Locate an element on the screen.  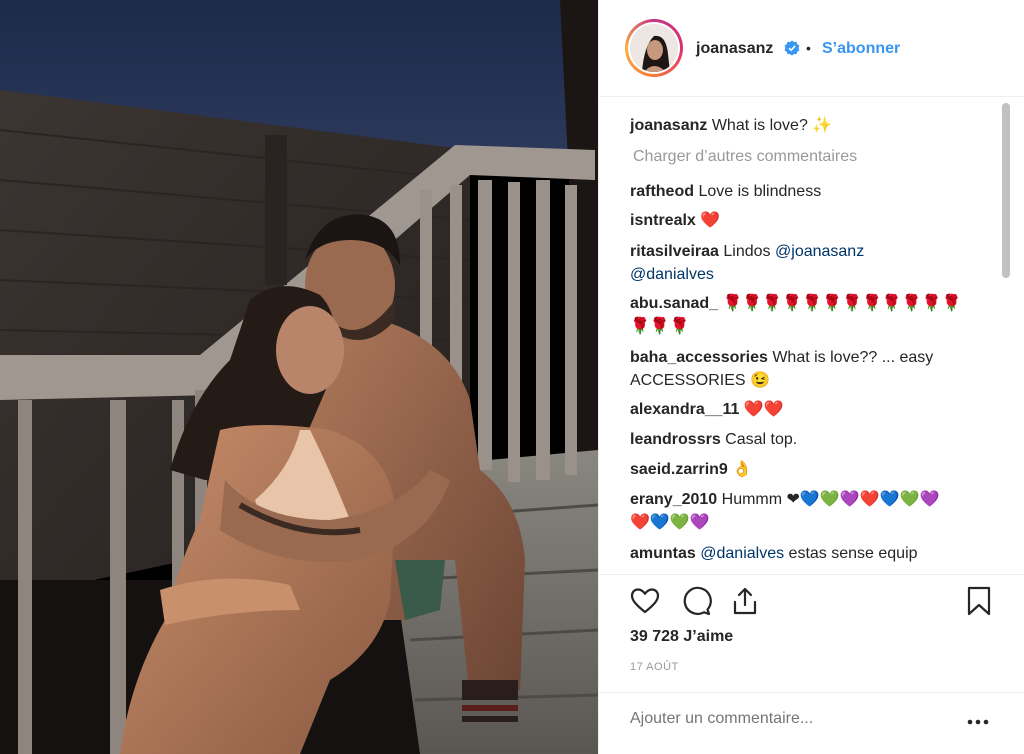
comment-text: Lindos is located at coordinates (747, 251).